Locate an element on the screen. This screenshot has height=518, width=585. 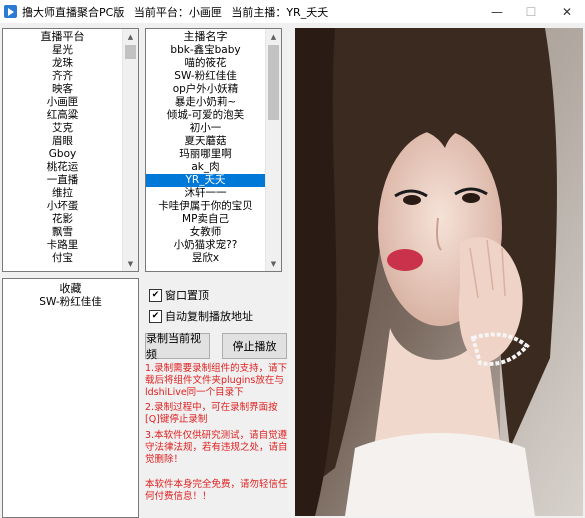
platform-list-item: 小坏蛋 is located at coordinates (62, 206).